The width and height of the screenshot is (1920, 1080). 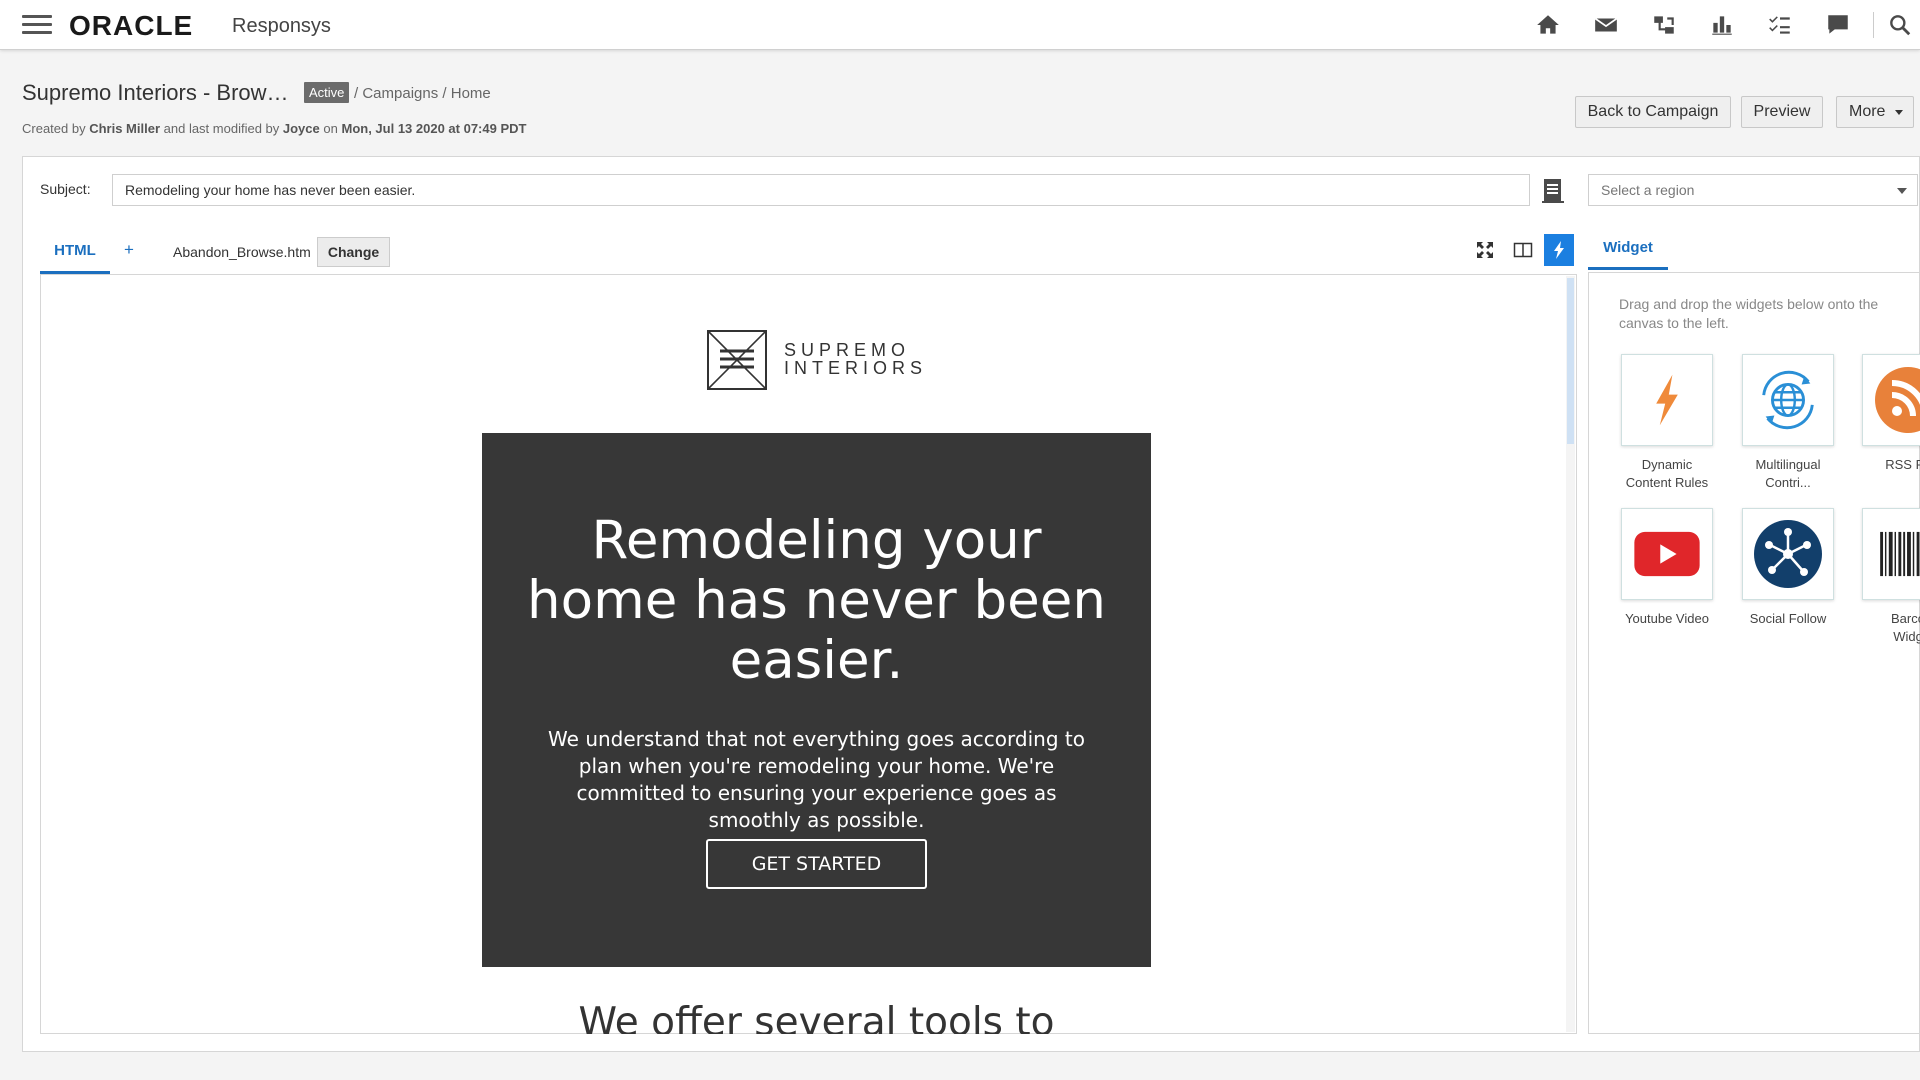 What do you see at coordinates (1788, 618) in the screenshot?
I see `widget-label: Social Follow` at bounding box center [1788, 618].